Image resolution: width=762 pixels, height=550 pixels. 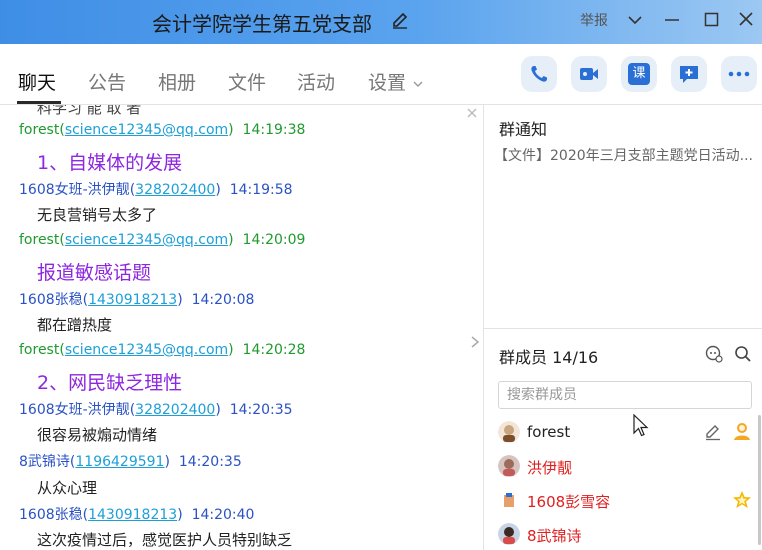 What do you see at coordinates (742, 431) in the screenshot?
I see `owner-badge-icon` at bounding box center [742, 431].